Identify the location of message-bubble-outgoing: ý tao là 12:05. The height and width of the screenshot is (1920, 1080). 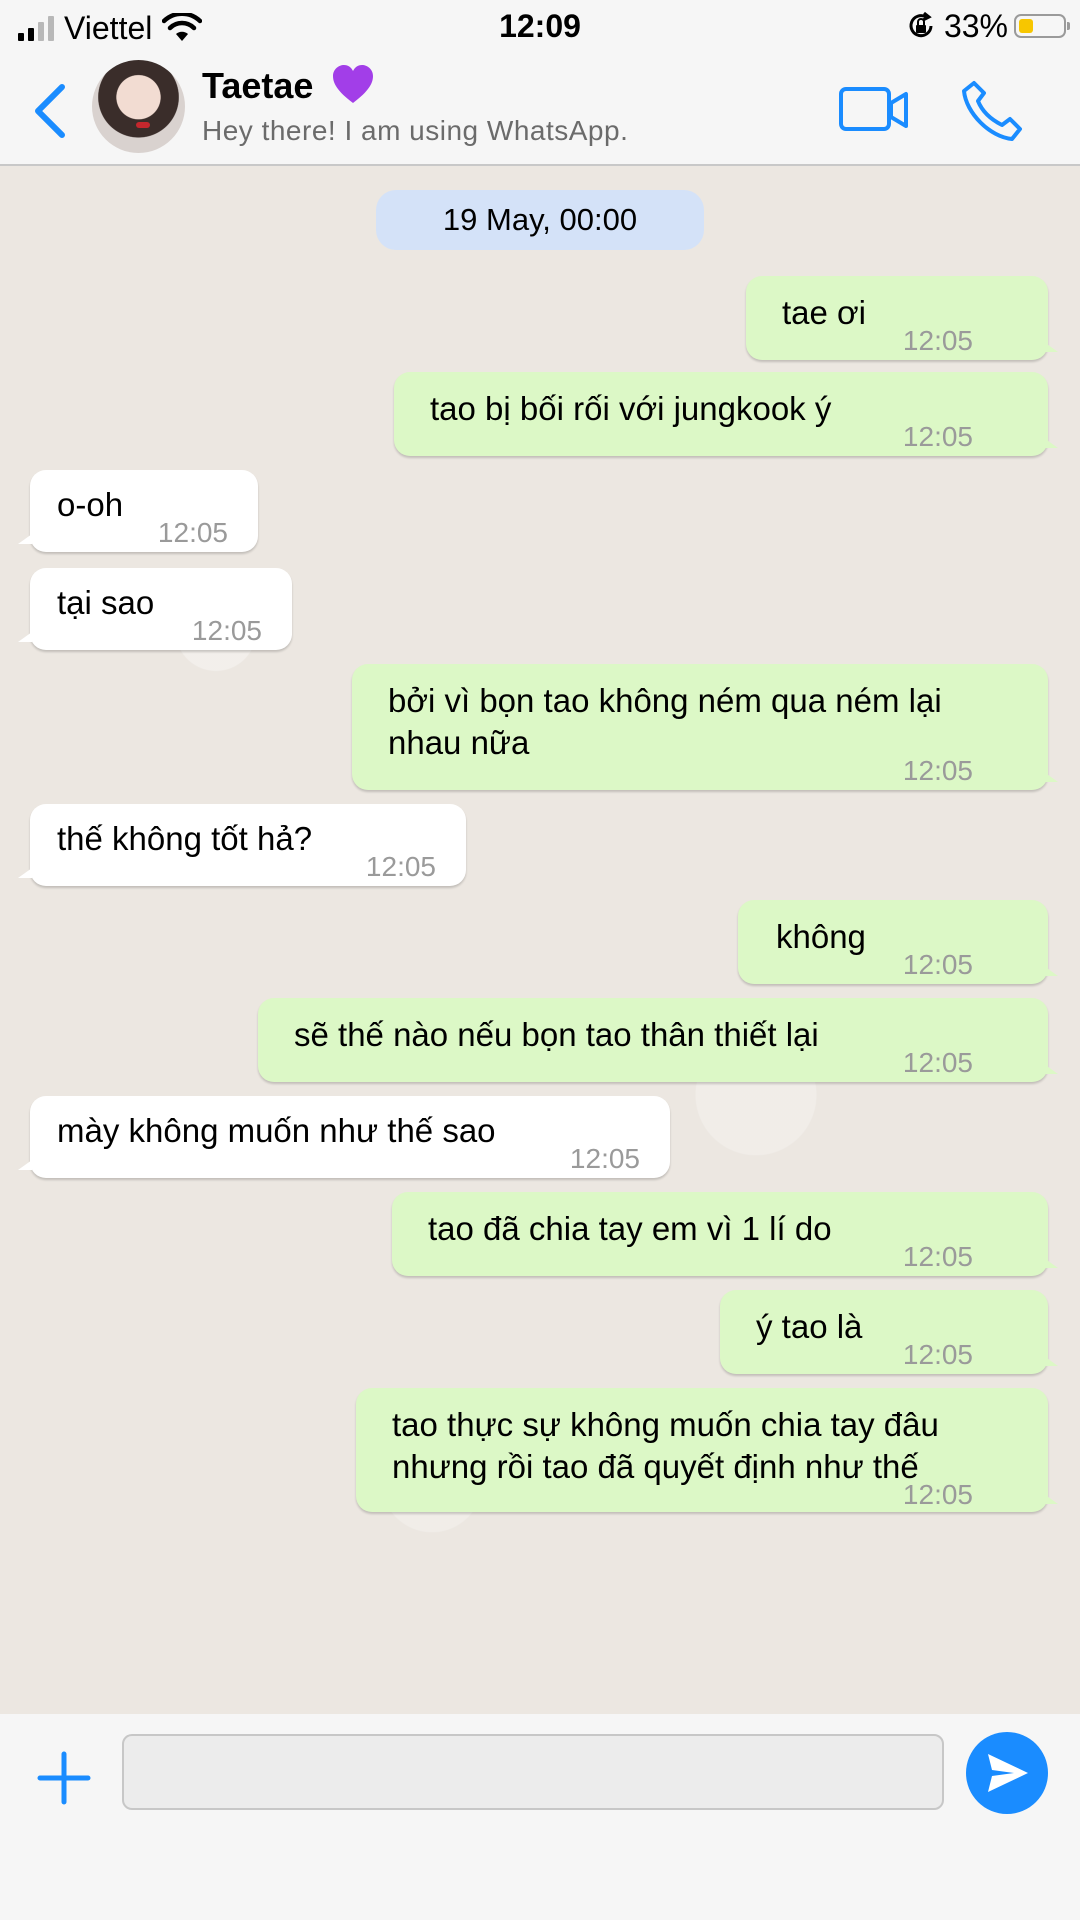
(889, 1332).